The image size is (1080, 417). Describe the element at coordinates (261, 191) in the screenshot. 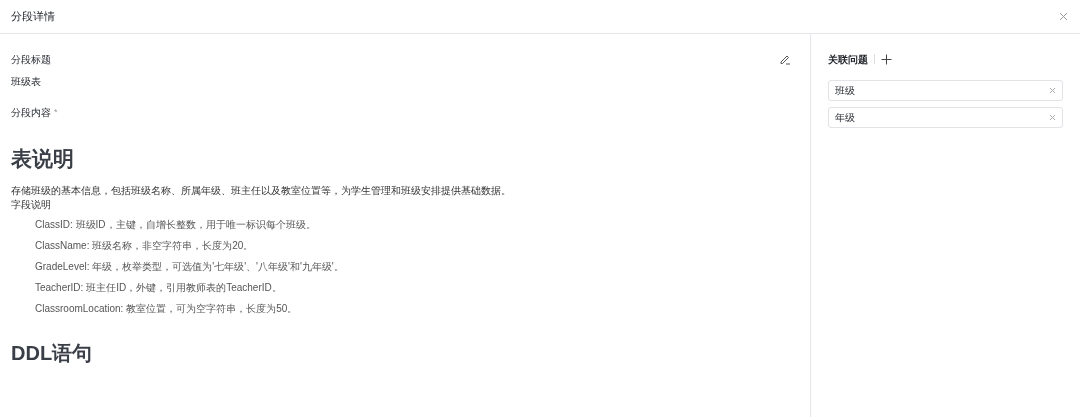

I see `description-text: 存储班级的基本信息，包括班级名称、所属年级、班主任以及教室位置等，为学生管理和班级安排提供基础数据。` at that location.